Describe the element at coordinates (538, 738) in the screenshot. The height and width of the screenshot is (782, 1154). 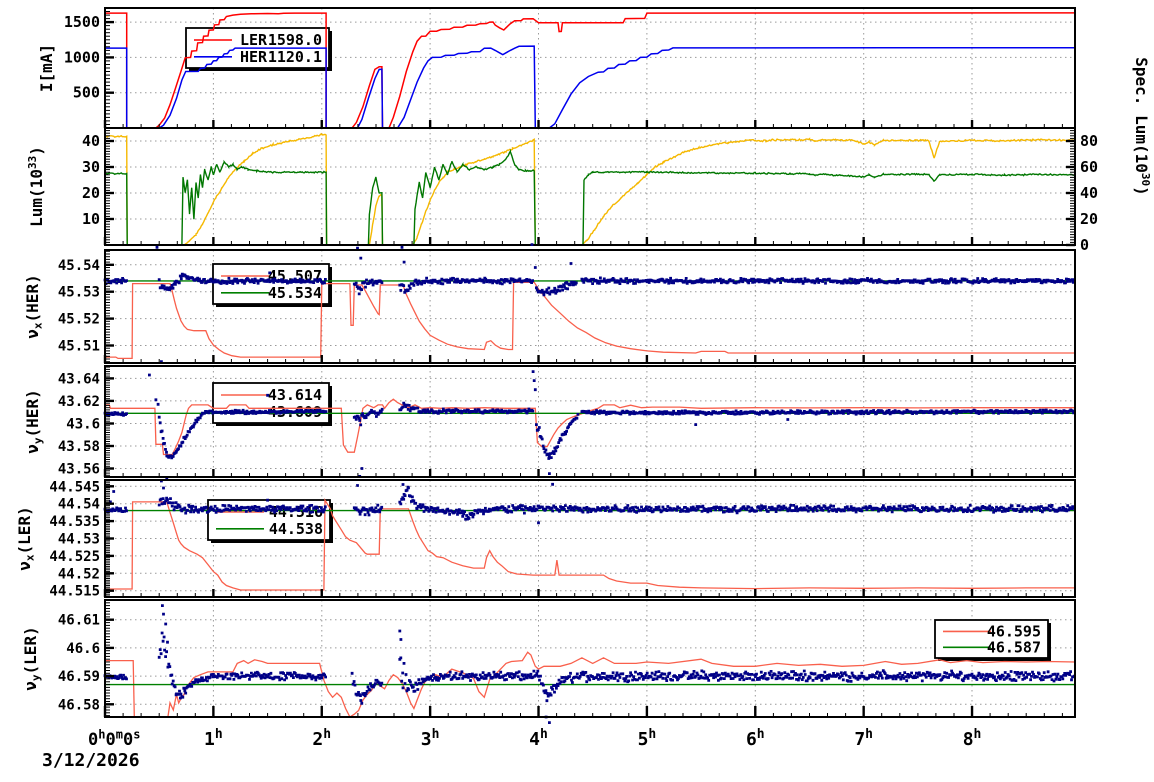
I see `xtick-label-4h: 4h` at that location.